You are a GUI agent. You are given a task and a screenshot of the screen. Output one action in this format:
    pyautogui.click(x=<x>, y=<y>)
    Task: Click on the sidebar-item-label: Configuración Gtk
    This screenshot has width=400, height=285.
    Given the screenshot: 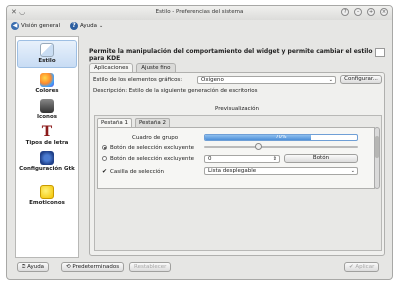 What is the action you would take?
    pyautogui.click(x=47, y=169)
    